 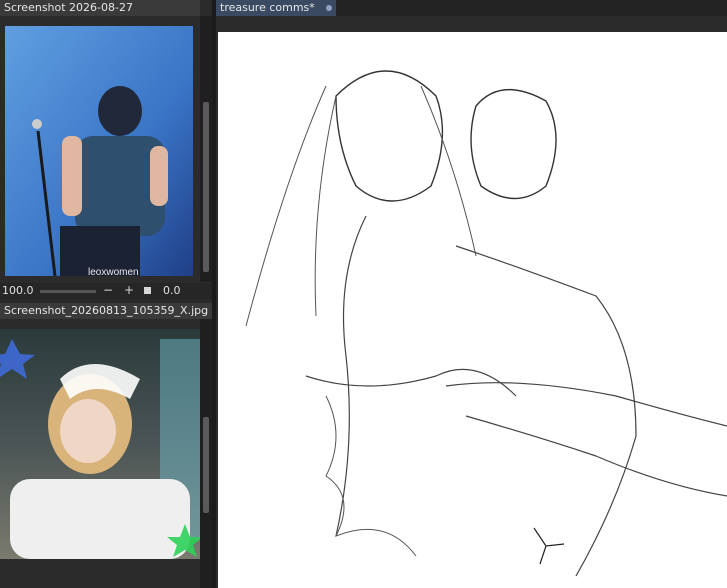 I want to click on panel2-scroll-thumb, so click(x=206, y=465).